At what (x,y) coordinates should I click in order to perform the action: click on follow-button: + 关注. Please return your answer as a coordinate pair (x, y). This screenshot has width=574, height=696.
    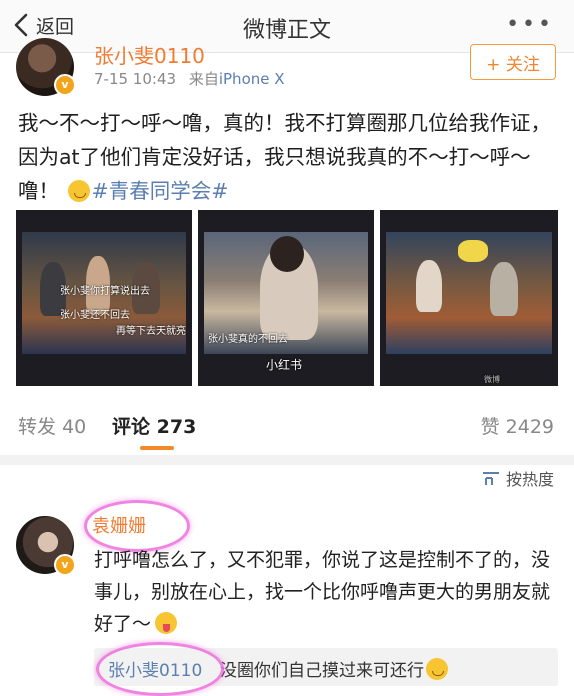
    Looking at the image, I should click on (513, 62).